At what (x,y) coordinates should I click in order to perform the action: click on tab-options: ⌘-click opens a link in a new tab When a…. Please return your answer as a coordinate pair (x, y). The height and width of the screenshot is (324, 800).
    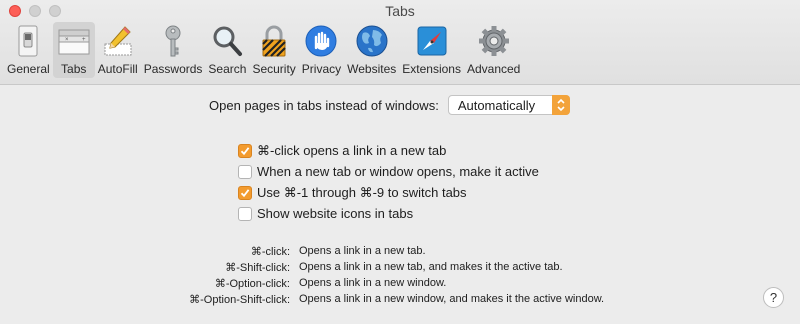
    Looking at the image, I should click on (388, 182).